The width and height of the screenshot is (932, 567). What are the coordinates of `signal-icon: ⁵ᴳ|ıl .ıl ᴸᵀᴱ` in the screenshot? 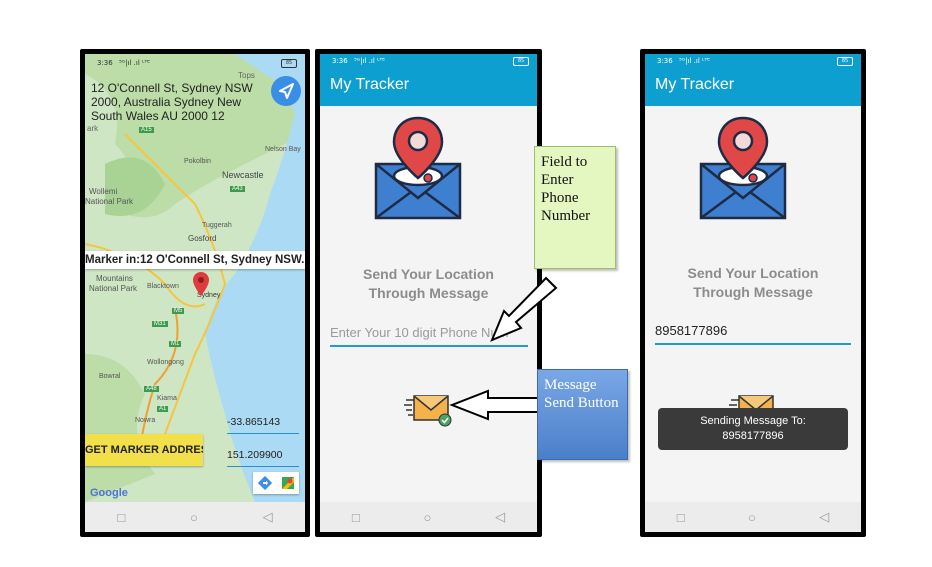 It's located at (694, 61).